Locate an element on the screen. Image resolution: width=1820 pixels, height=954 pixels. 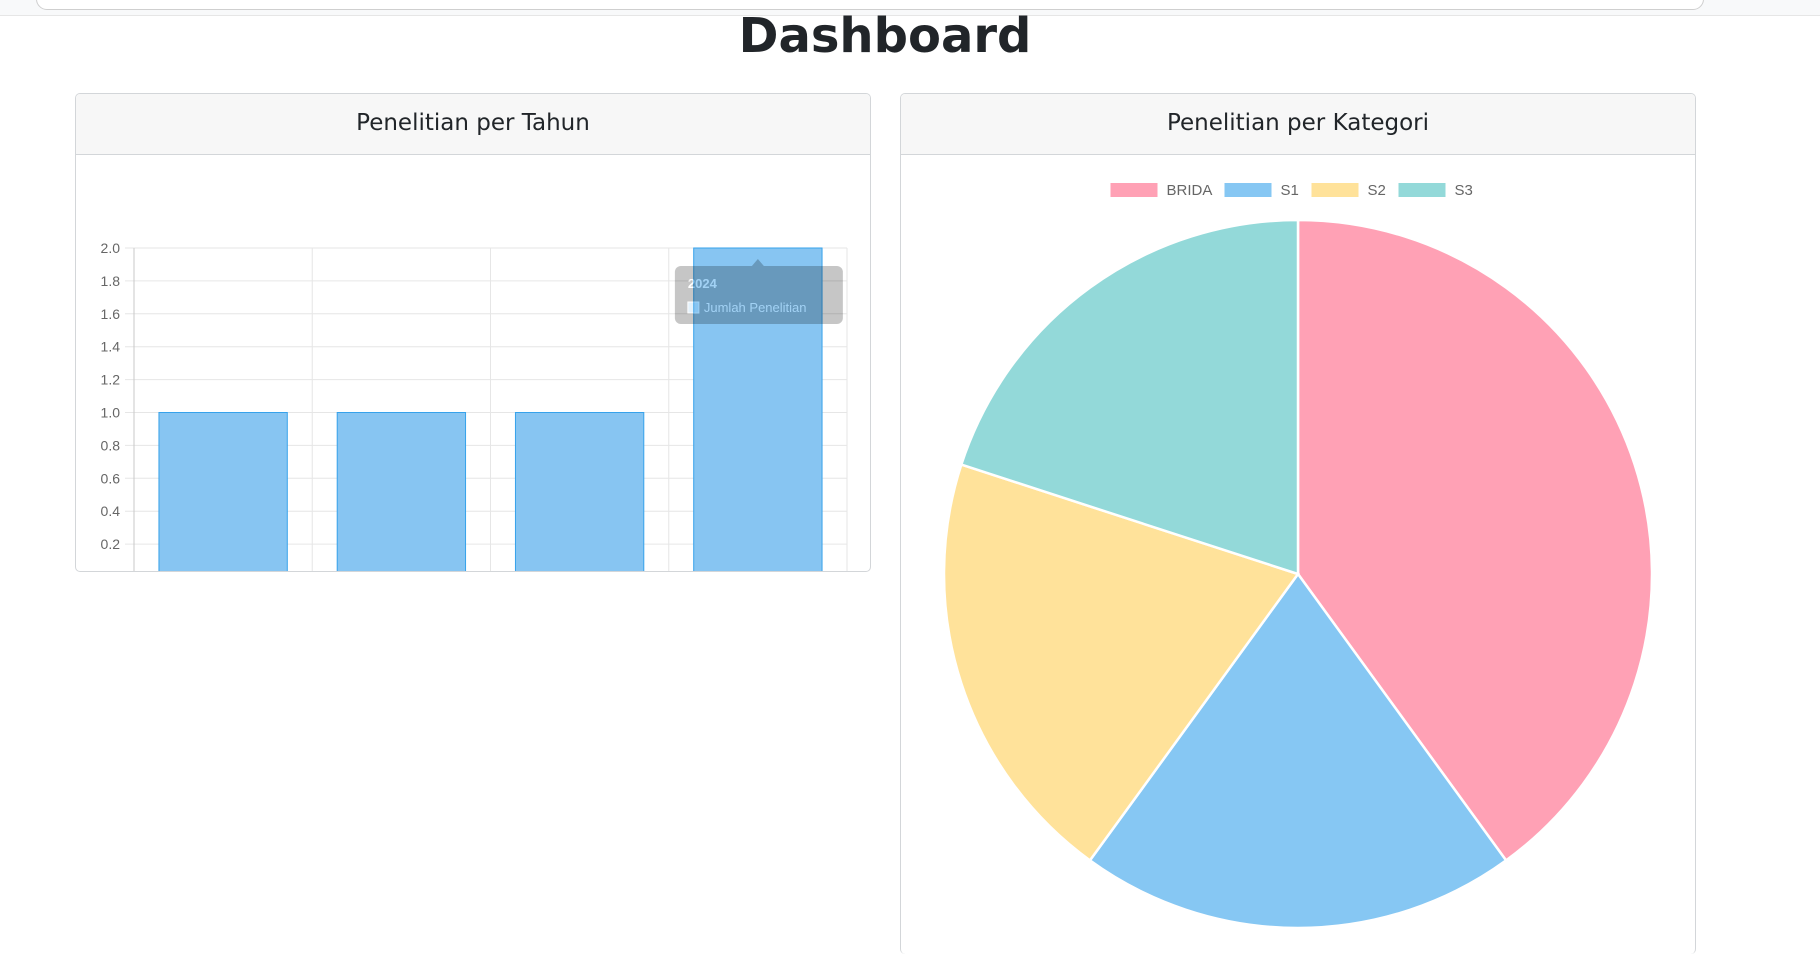
y-tick-label: 1.0 is located at coordinates (111, 413).